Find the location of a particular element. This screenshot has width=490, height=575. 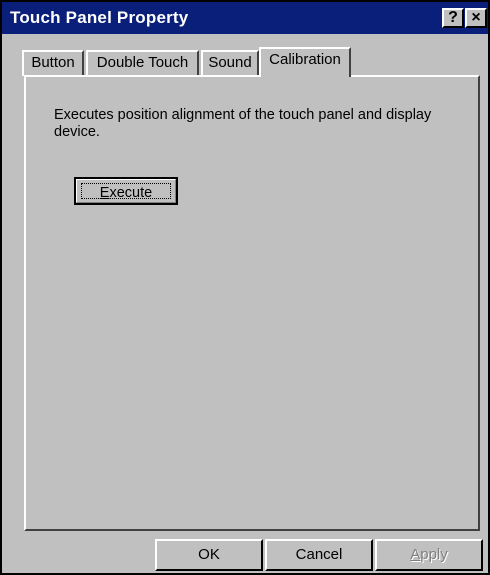

help-button: ? is located at coordinates (453, 18).